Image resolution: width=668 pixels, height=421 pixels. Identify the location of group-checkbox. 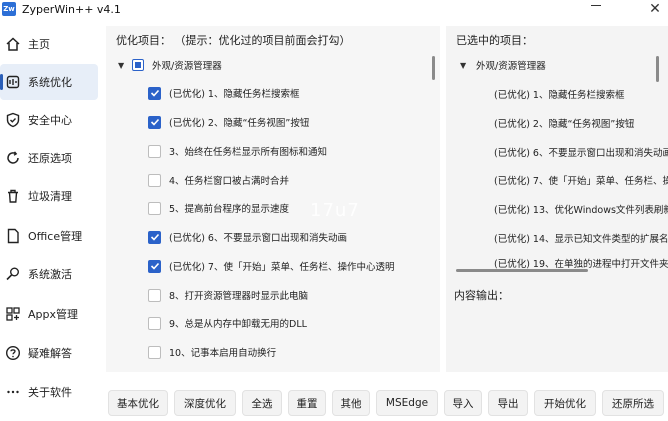
(138, 65).